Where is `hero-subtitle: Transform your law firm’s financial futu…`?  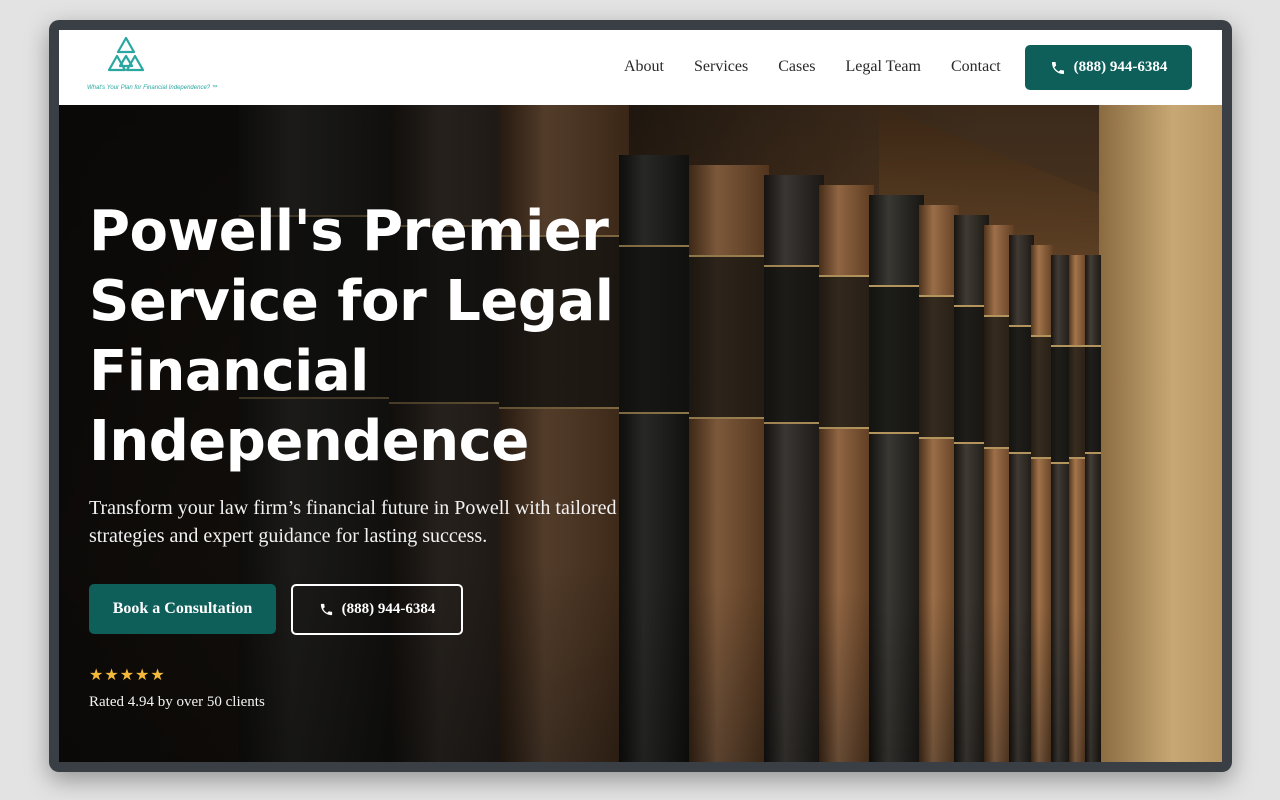 hero-subtitle: Transform your law firm’s financial futu… is located at coordinates (353, 522).